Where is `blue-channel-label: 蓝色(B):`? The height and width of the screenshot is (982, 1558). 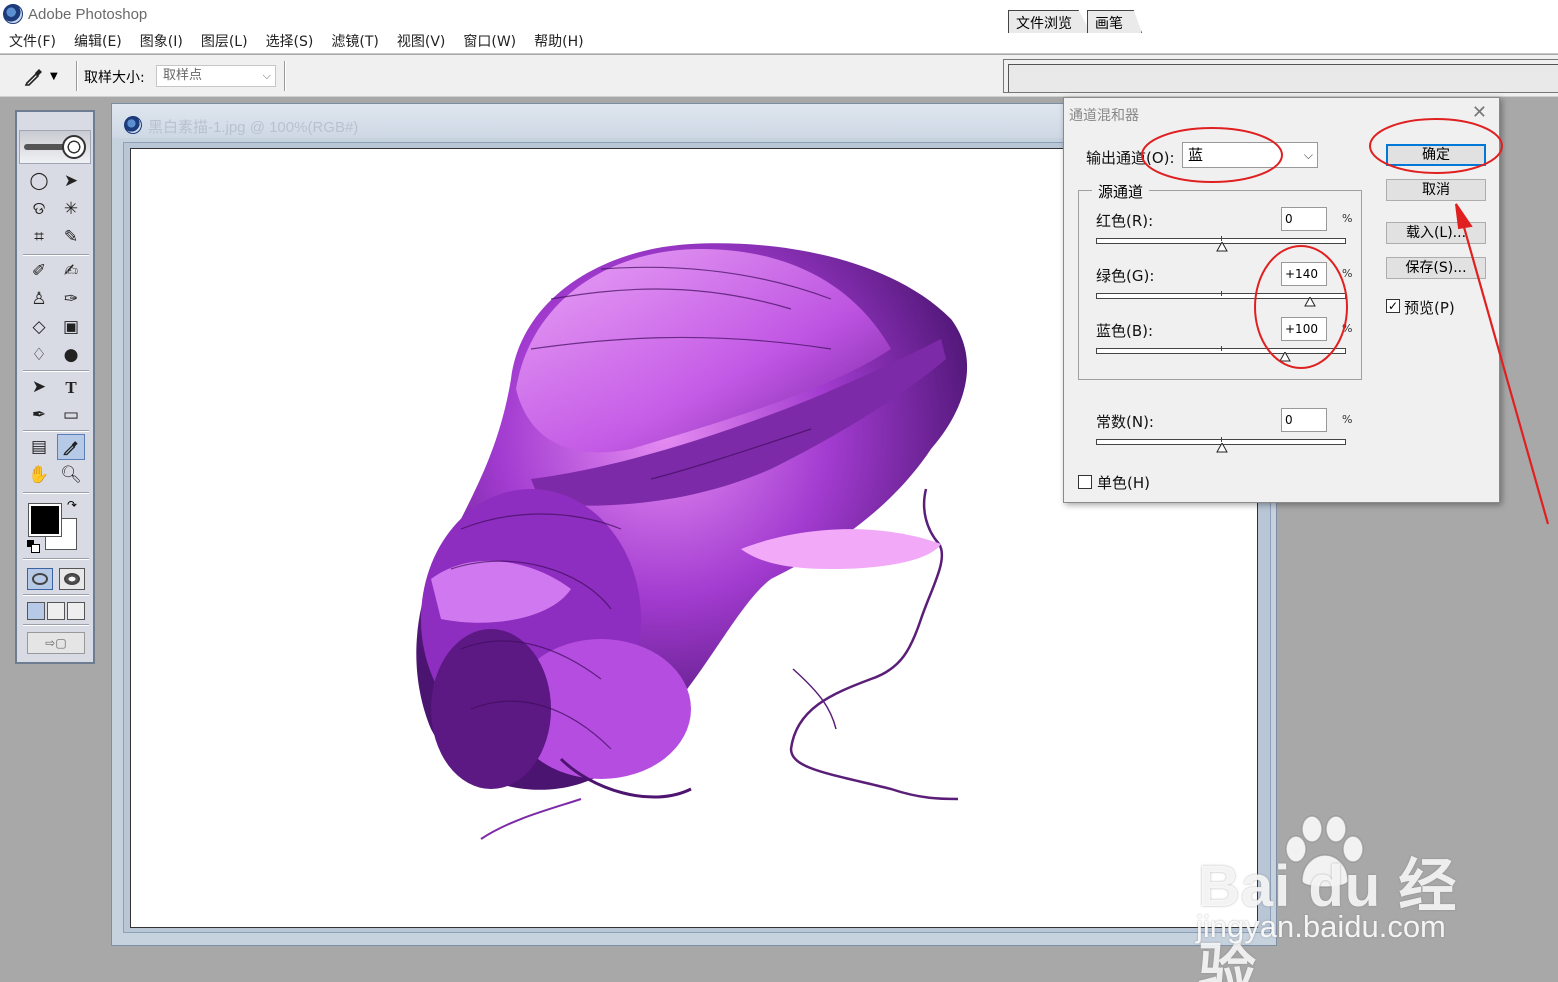
blue-channel-label: 蓝色(B): is located at coordinates (1125, 331).